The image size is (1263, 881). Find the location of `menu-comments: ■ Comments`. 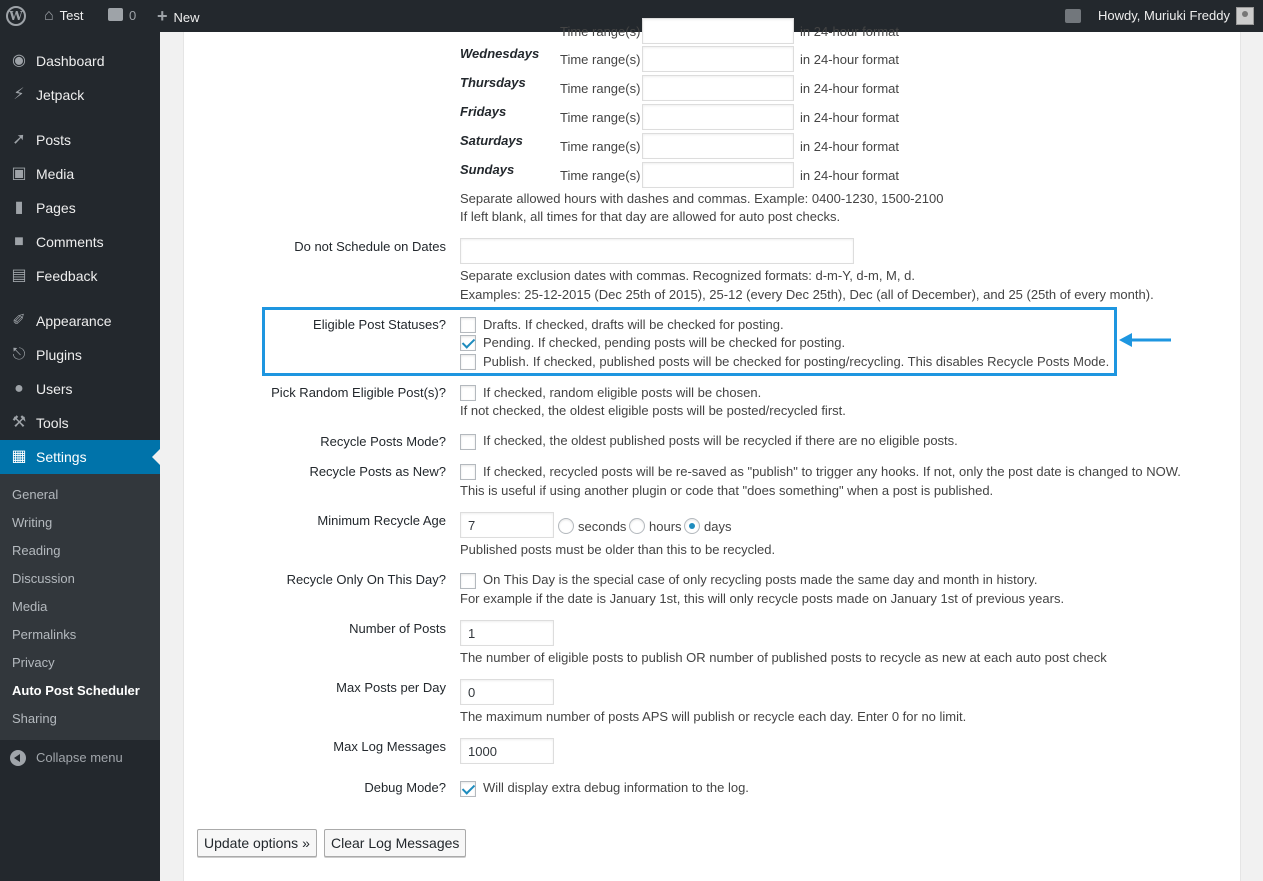

menu-comments: ■ Comments is located at coordinates (80, 242).